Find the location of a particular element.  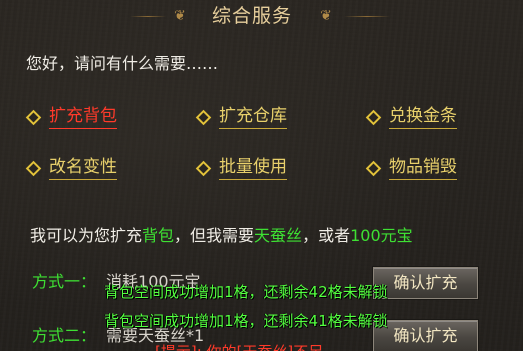

info-mid: ，但我需要 is located at coordinates (214, 235).